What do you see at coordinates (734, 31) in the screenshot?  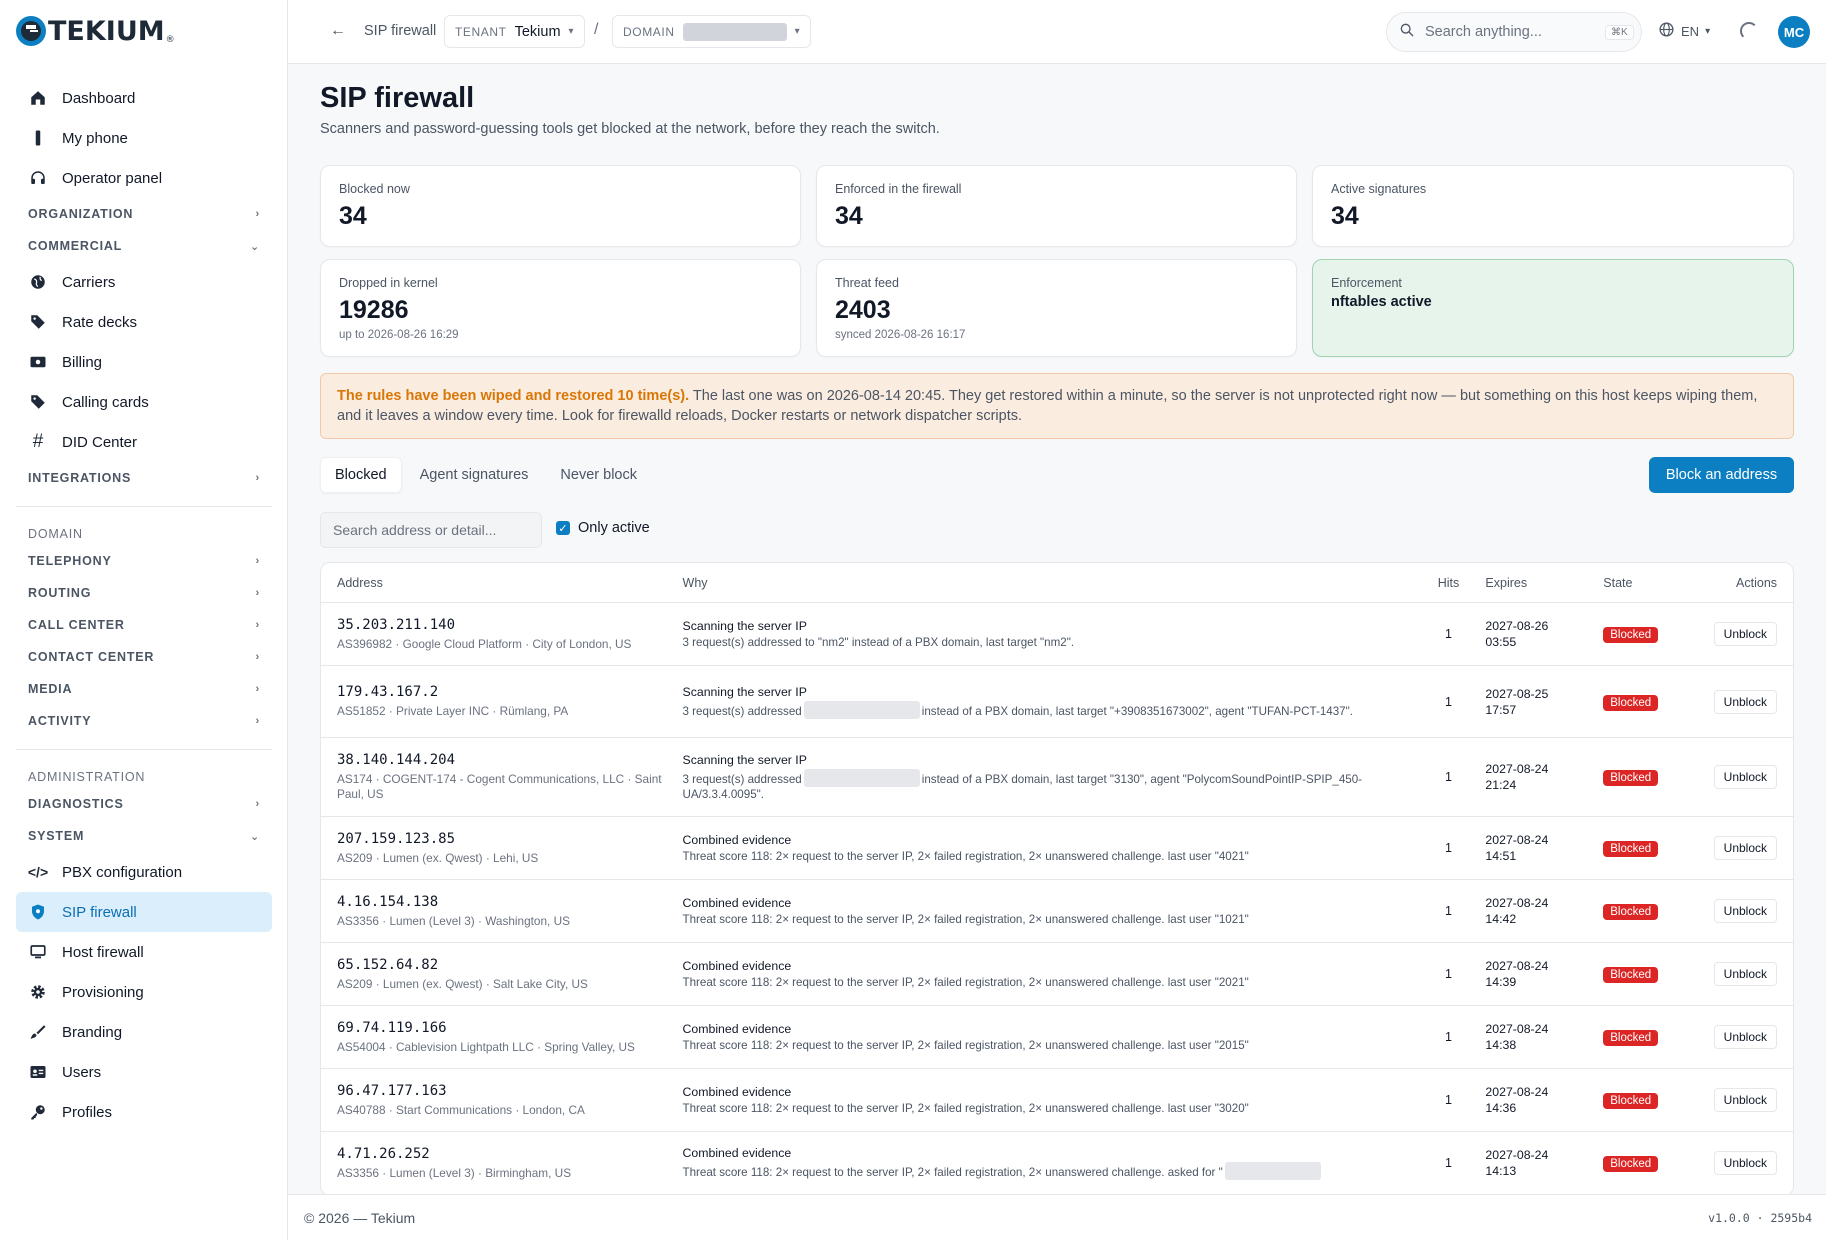 I see `redacted-domain-value` at bounding box center [734, 31].